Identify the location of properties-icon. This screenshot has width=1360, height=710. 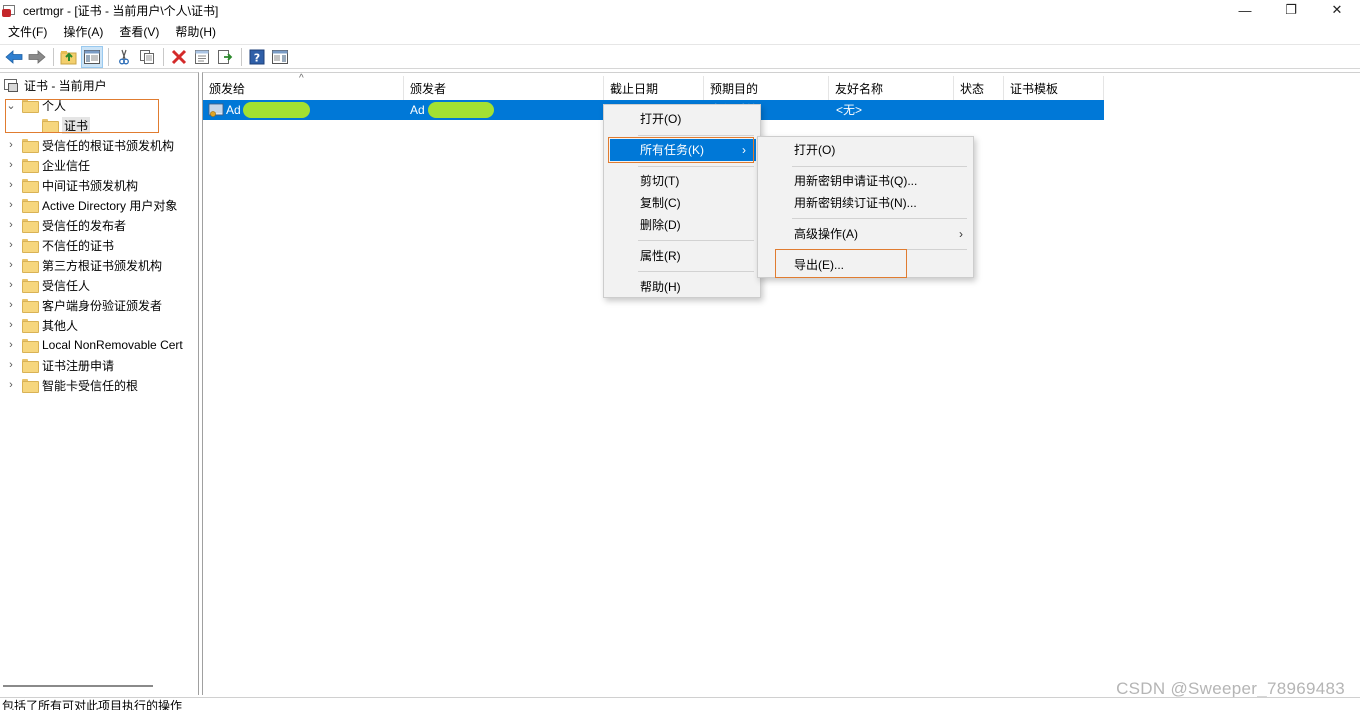
(202, 57).